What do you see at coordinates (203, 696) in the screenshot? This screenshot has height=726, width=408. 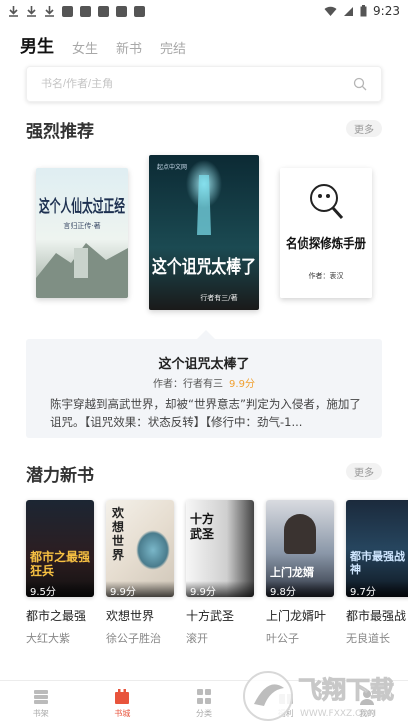 I see `category-icon` at bounding box center [203, 696].